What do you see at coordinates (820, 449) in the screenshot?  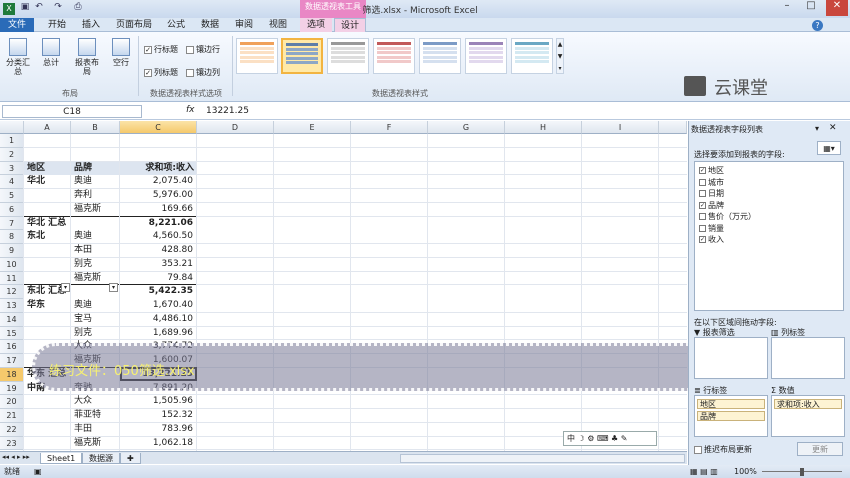 I see `update-button: 更新` at bounding box center [820, 449].